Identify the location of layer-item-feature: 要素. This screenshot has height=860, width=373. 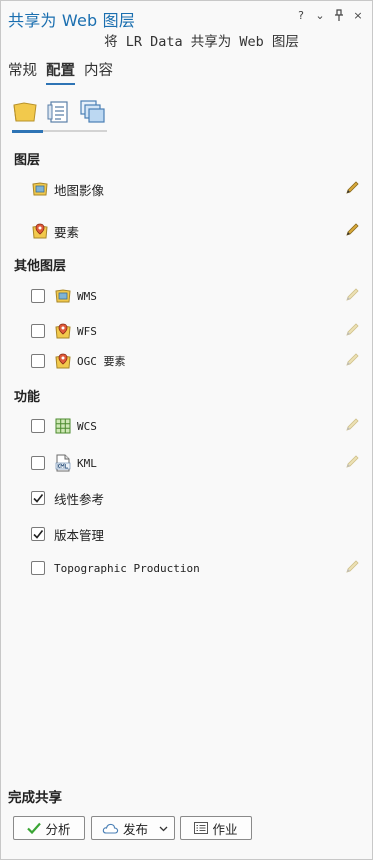
(197, 231).